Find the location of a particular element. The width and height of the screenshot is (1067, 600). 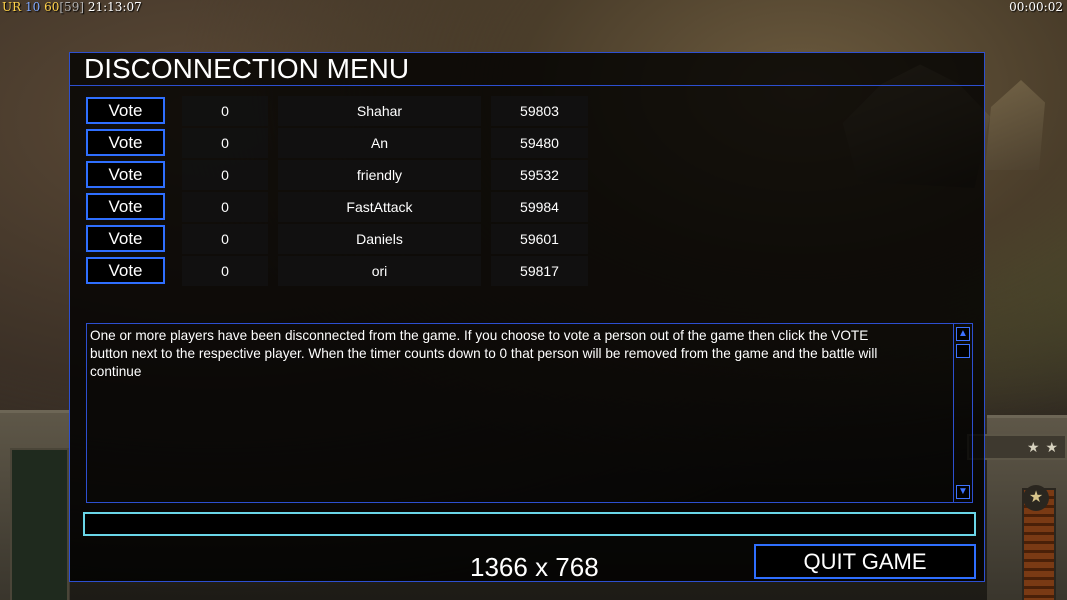

player-ping: 59984 is located at coordinates (539, 207).